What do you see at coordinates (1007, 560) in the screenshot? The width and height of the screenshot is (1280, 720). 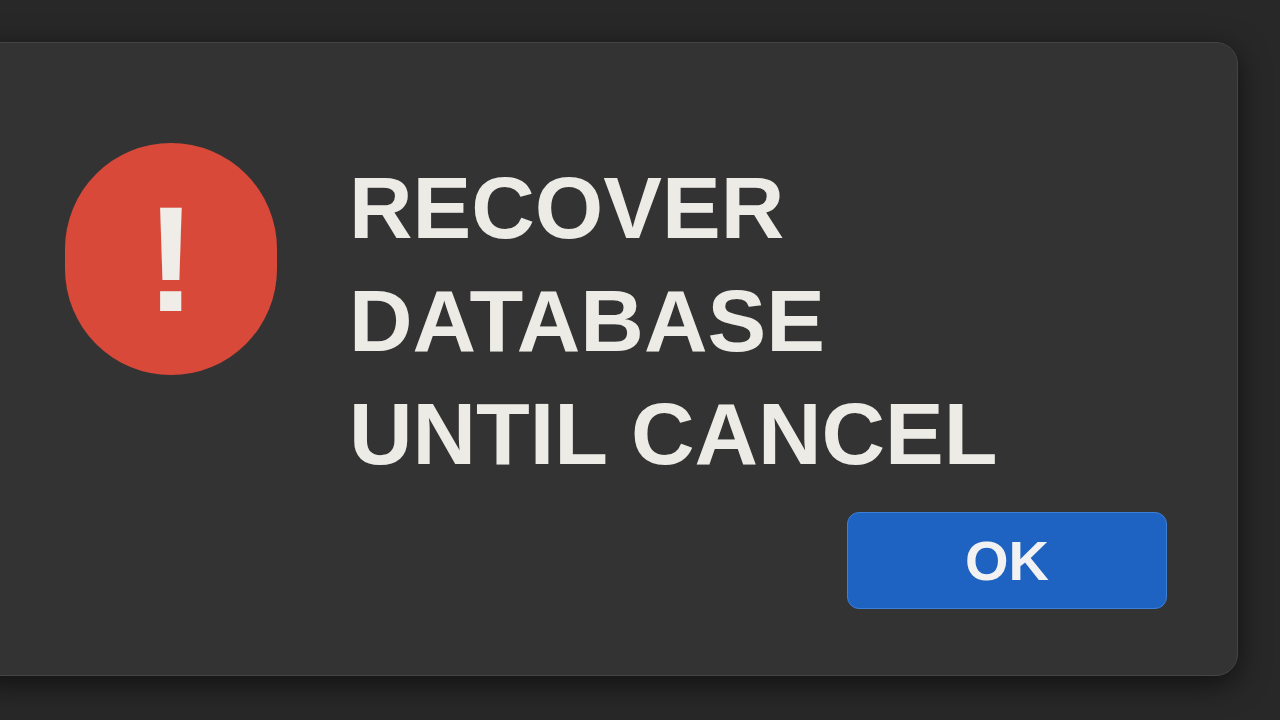 I see `ok-button: OK` at bounding box center [1007, 560].